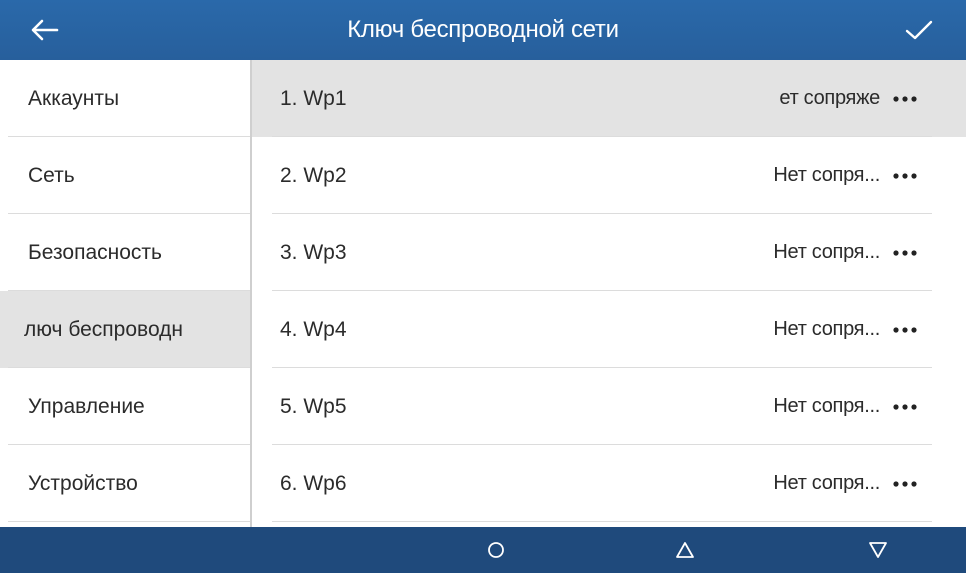  Describe the element at coordinates (125, 175) in the screenshot. I see `sidebar-item-network: Сеть` at that location.